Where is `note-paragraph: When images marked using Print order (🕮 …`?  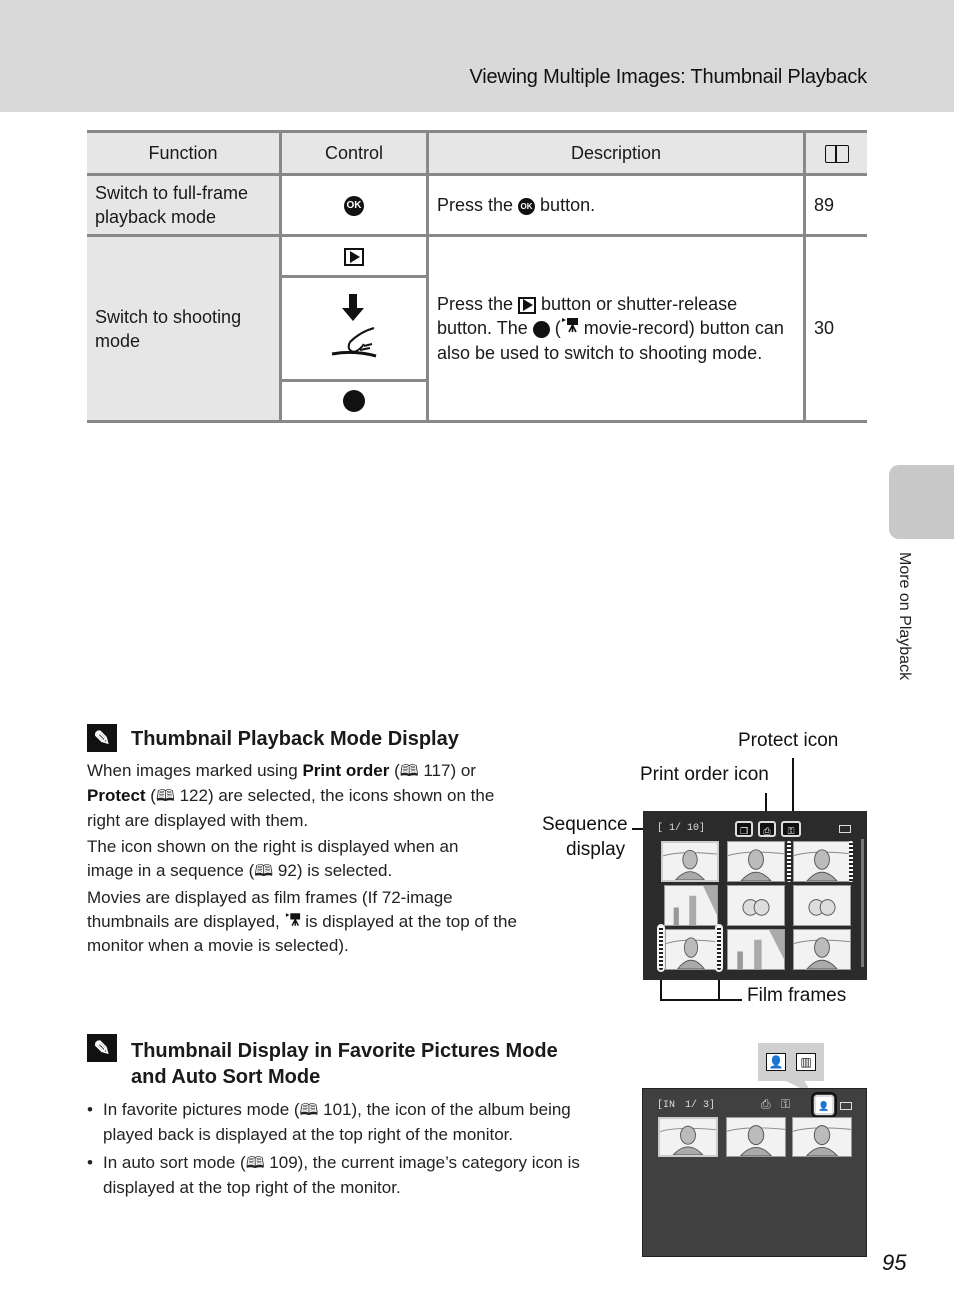
note-paragraph: When images marked using Print order (🕮 … is located at coordinates (291, 795).